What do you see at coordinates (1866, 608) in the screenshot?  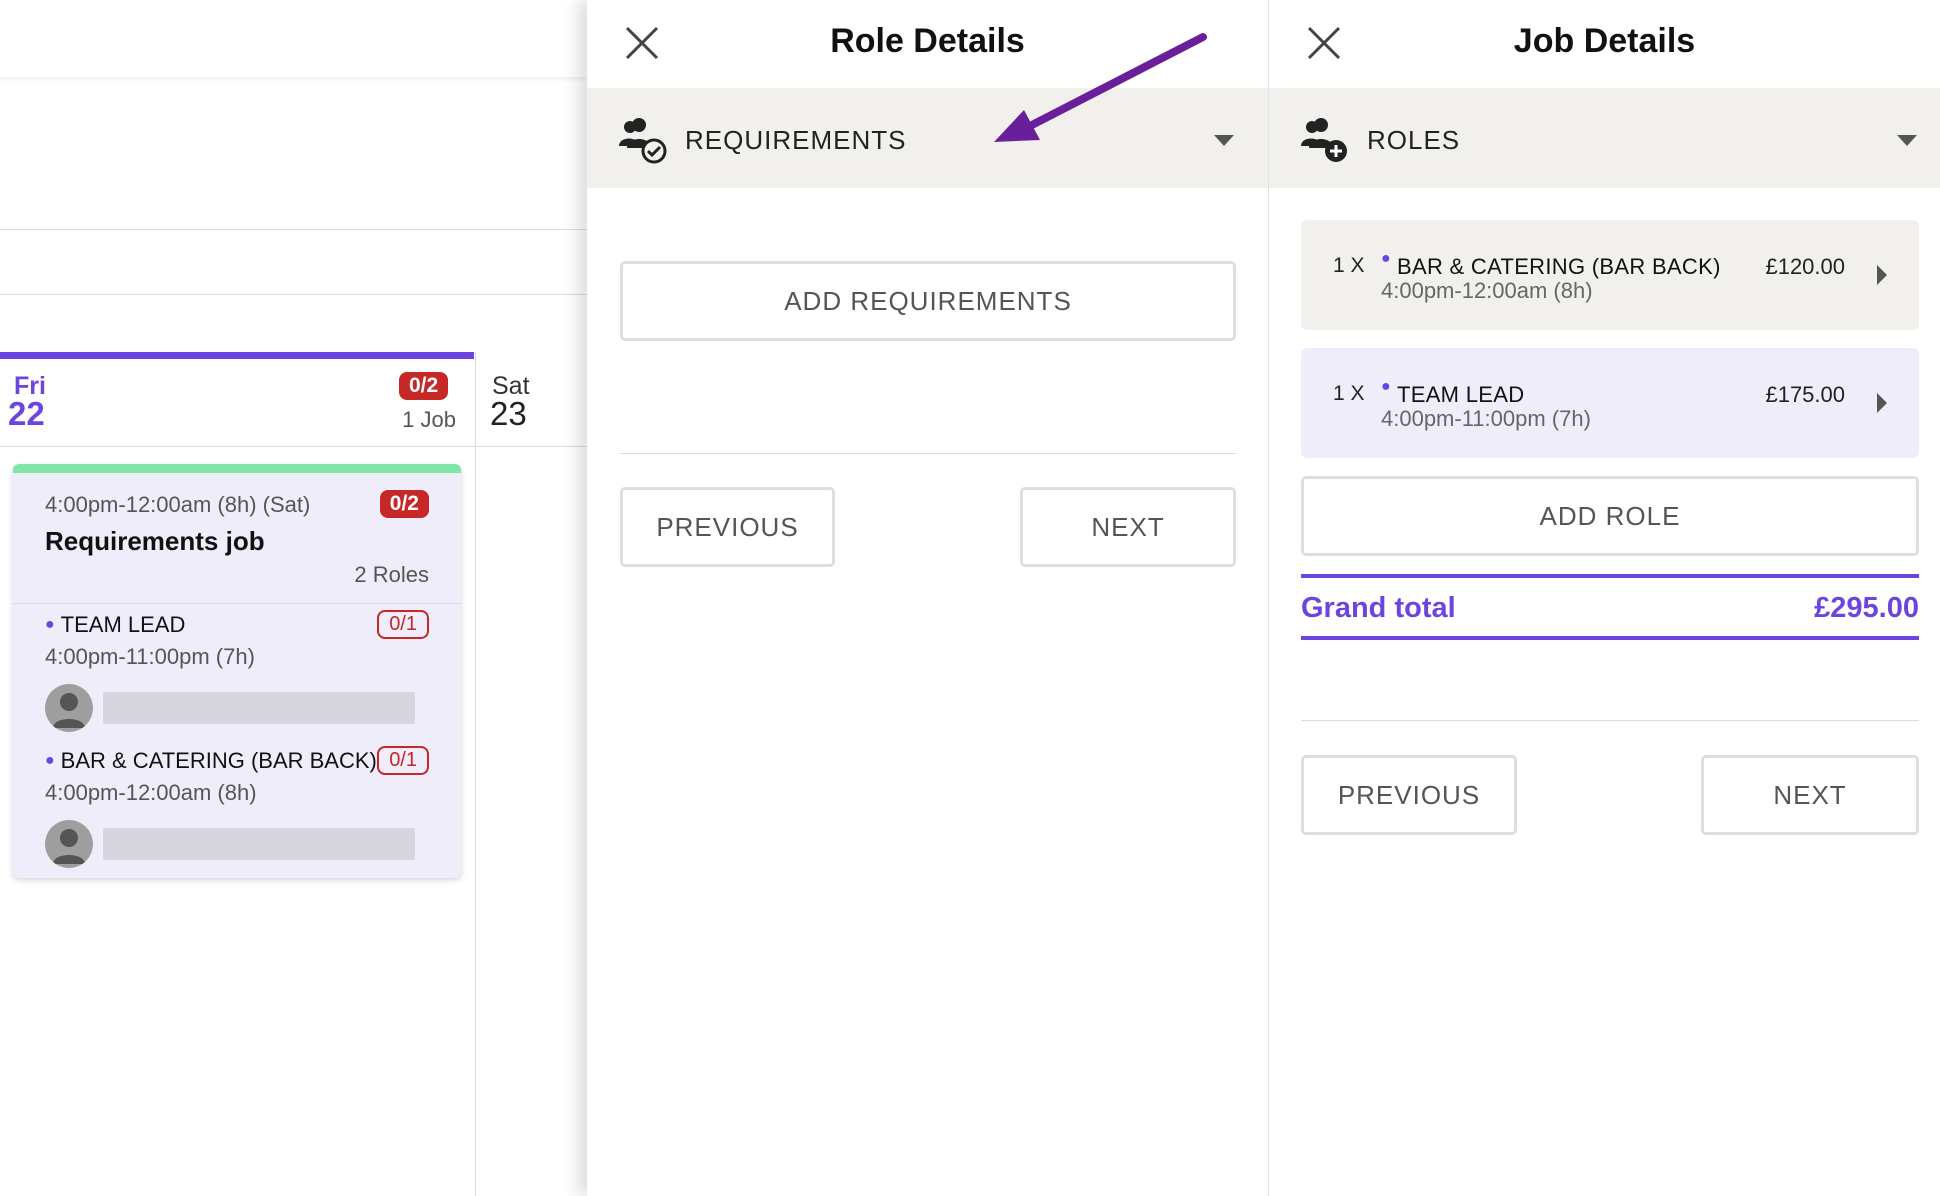 I see `grand-total-value: £295.00` at bounding box center [1866, 608].